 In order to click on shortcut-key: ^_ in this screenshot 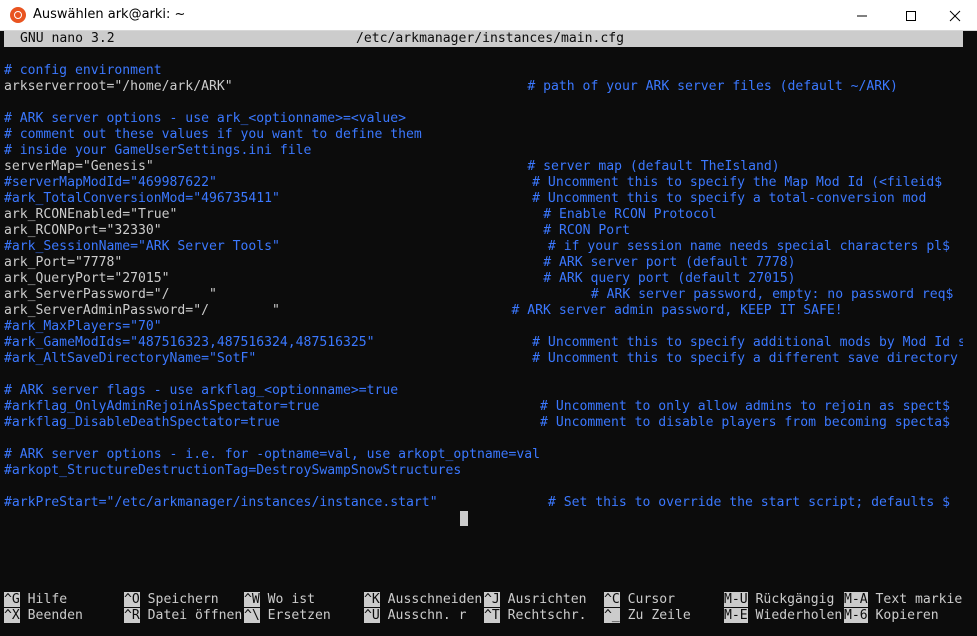, I will do `click(612, 615)`.